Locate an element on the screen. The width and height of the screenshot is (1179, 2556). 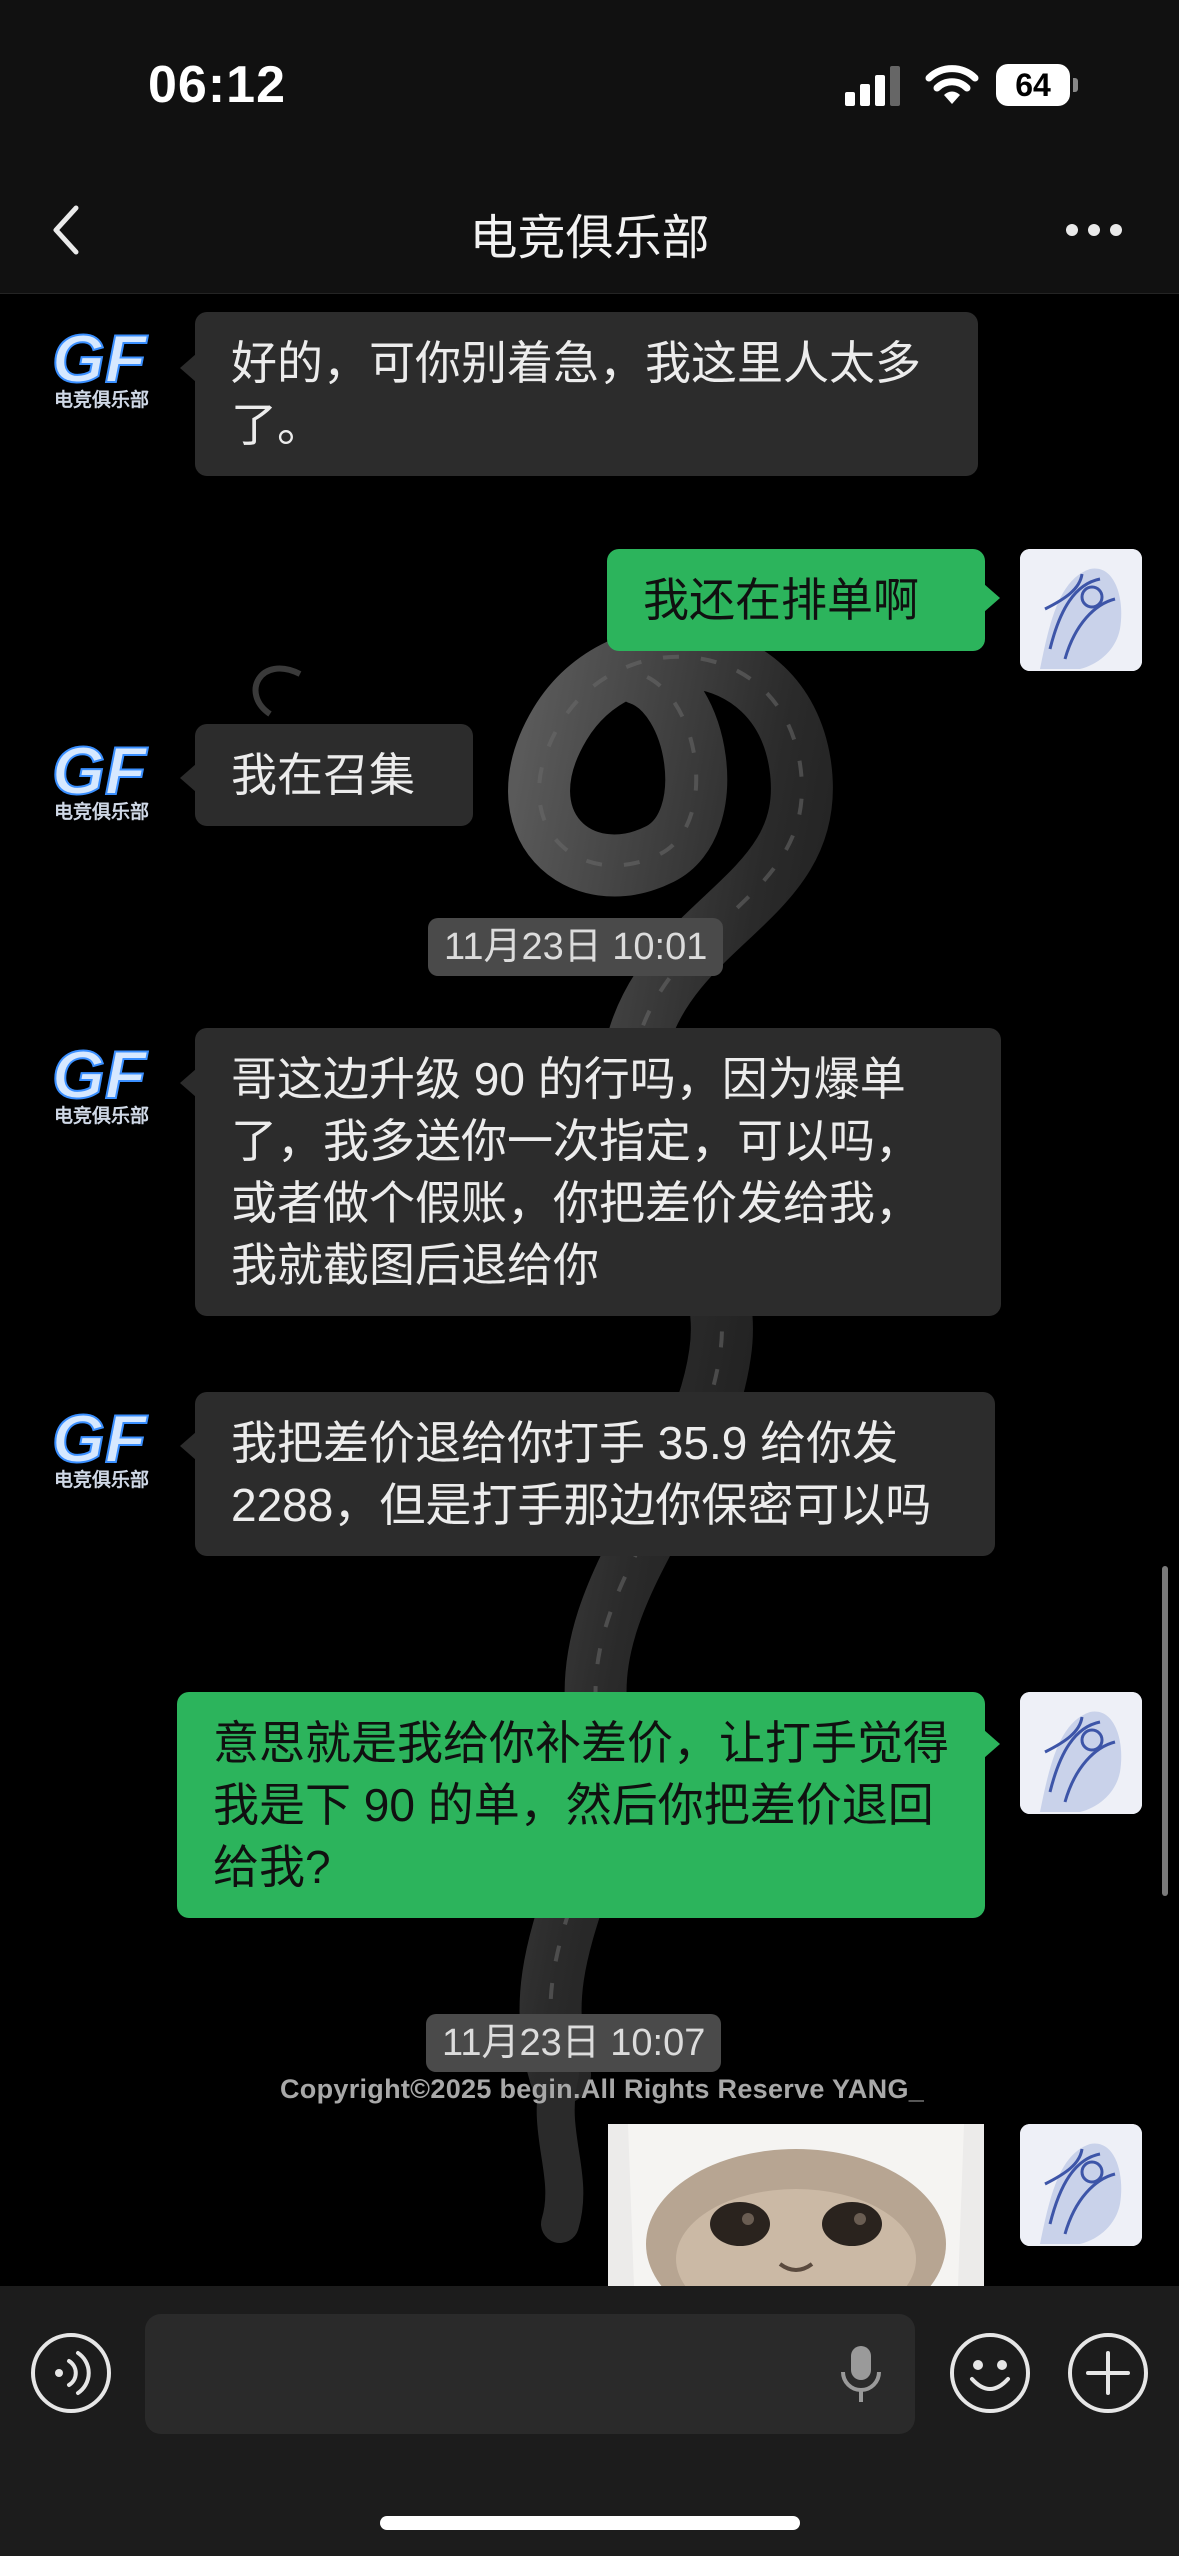
voice-mode-icon is located at coordinates (71, 2373).